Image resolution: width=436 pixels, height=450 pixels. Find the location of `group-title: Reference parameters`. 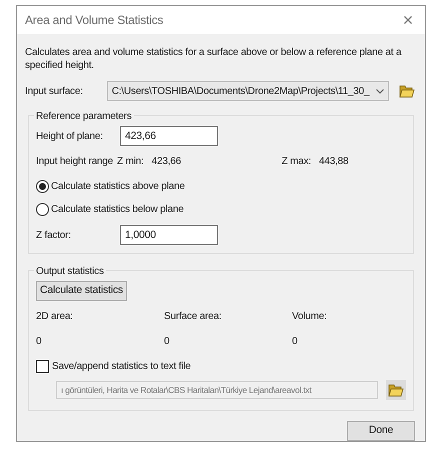

group-title: Reference parameters is located at coordinates (84, 116).